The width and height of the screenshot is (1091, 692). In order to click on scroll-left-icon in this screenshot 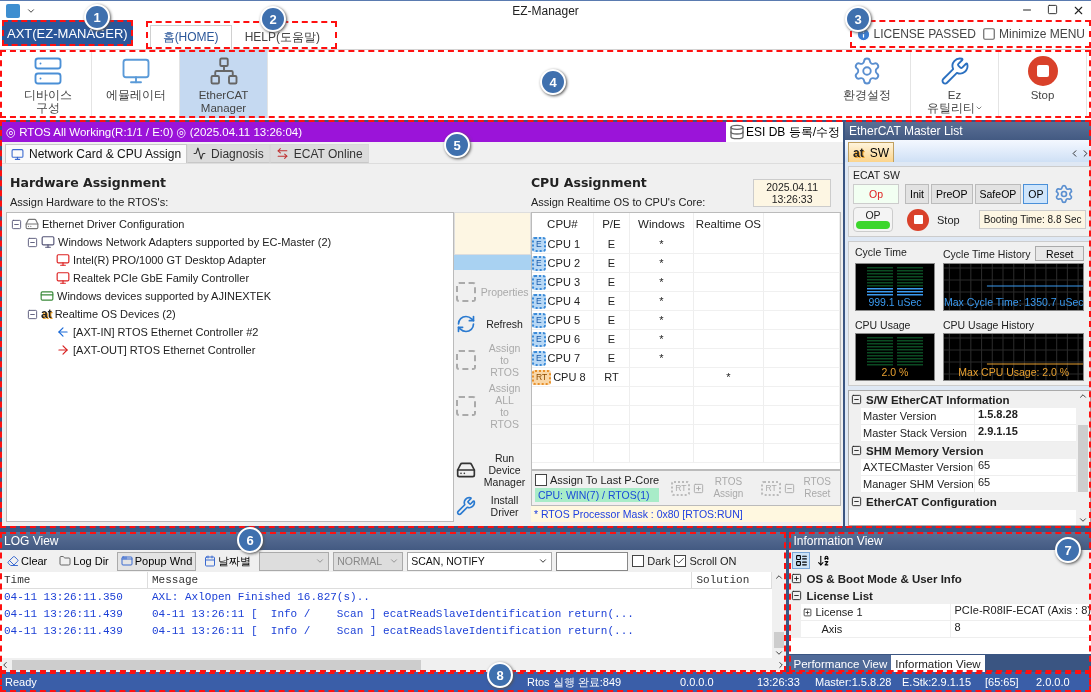, I will do `click(5, 665)`.